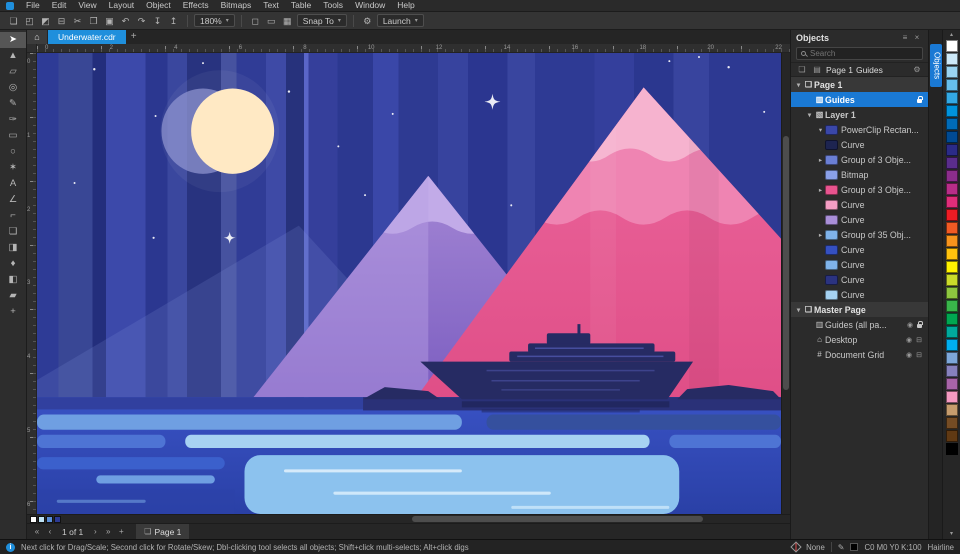 The width and height of the screenshot is (960, 554). Describe the element at coordinates (37, 37) in the screenshot. I see `welcome-screen-tab: ⌂` at that location.